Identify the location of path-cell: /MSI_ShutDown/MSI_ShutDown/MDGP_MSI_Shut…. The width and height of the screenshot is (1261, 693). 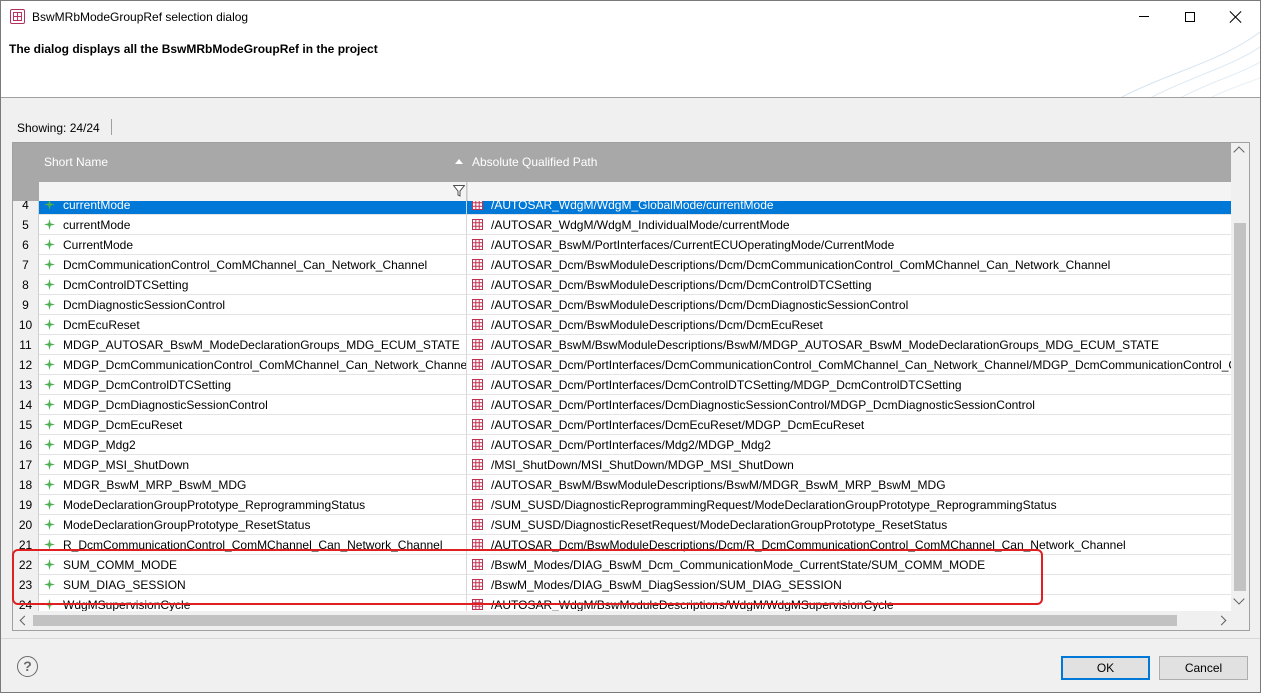
(642, 465).